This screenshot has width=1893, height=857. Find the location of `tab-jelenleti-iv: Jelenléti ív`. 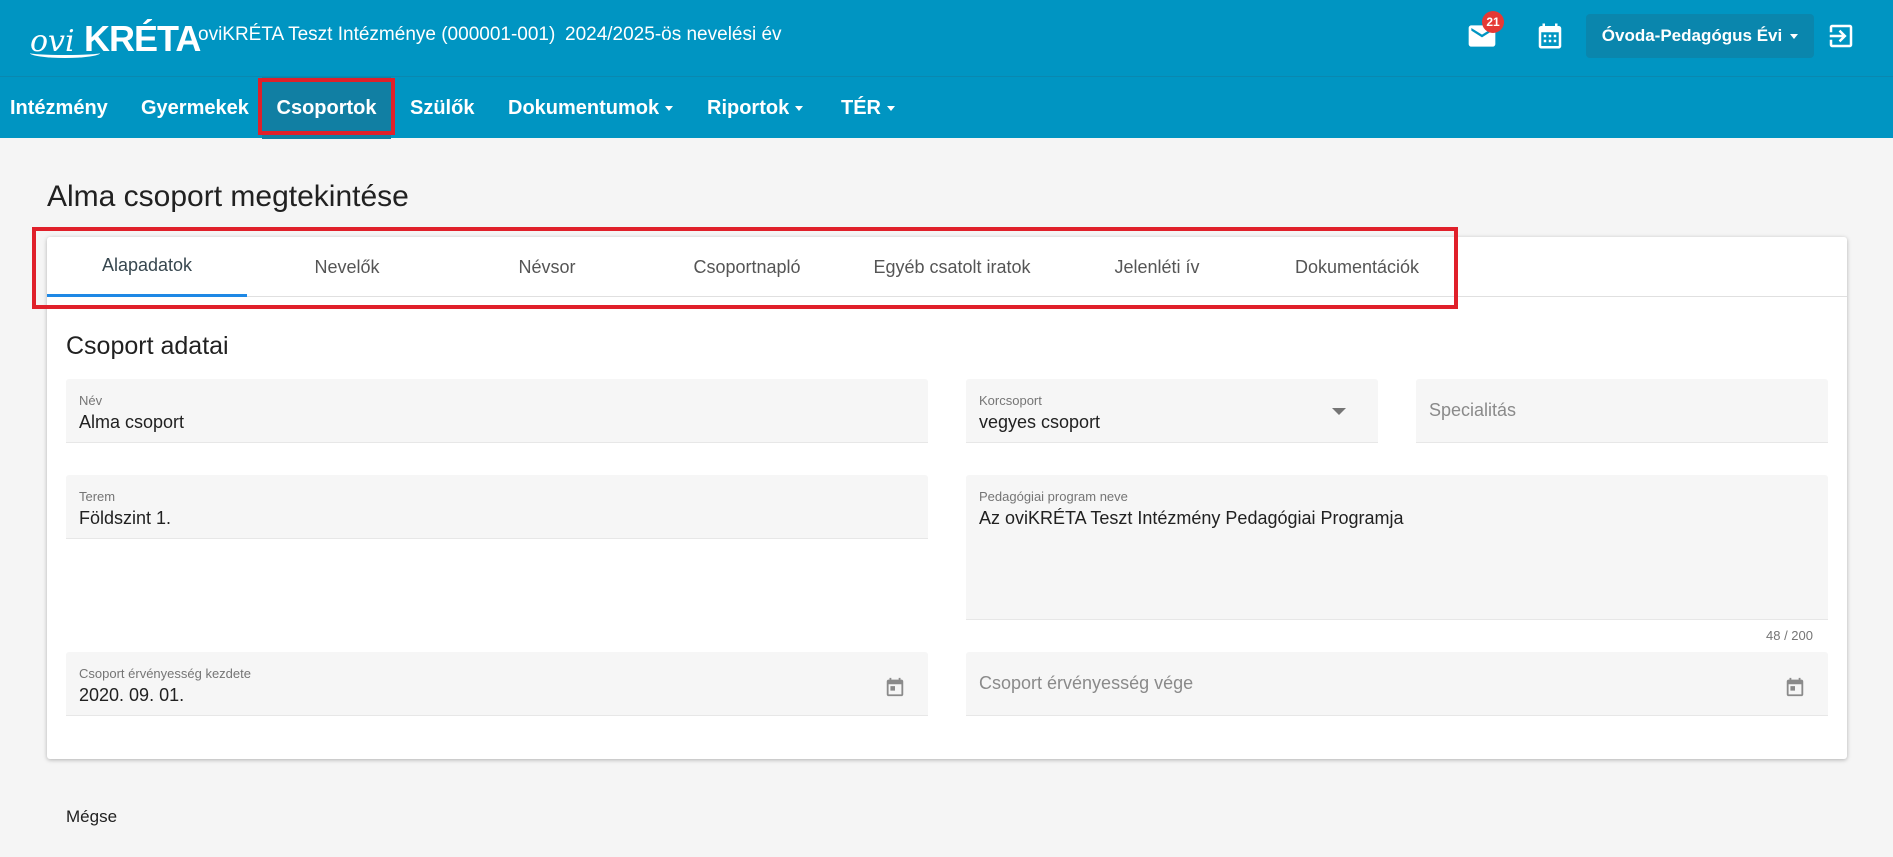

tab-jelenleti-iv: Jelenléti ív is located at coordinates (1157, 267).